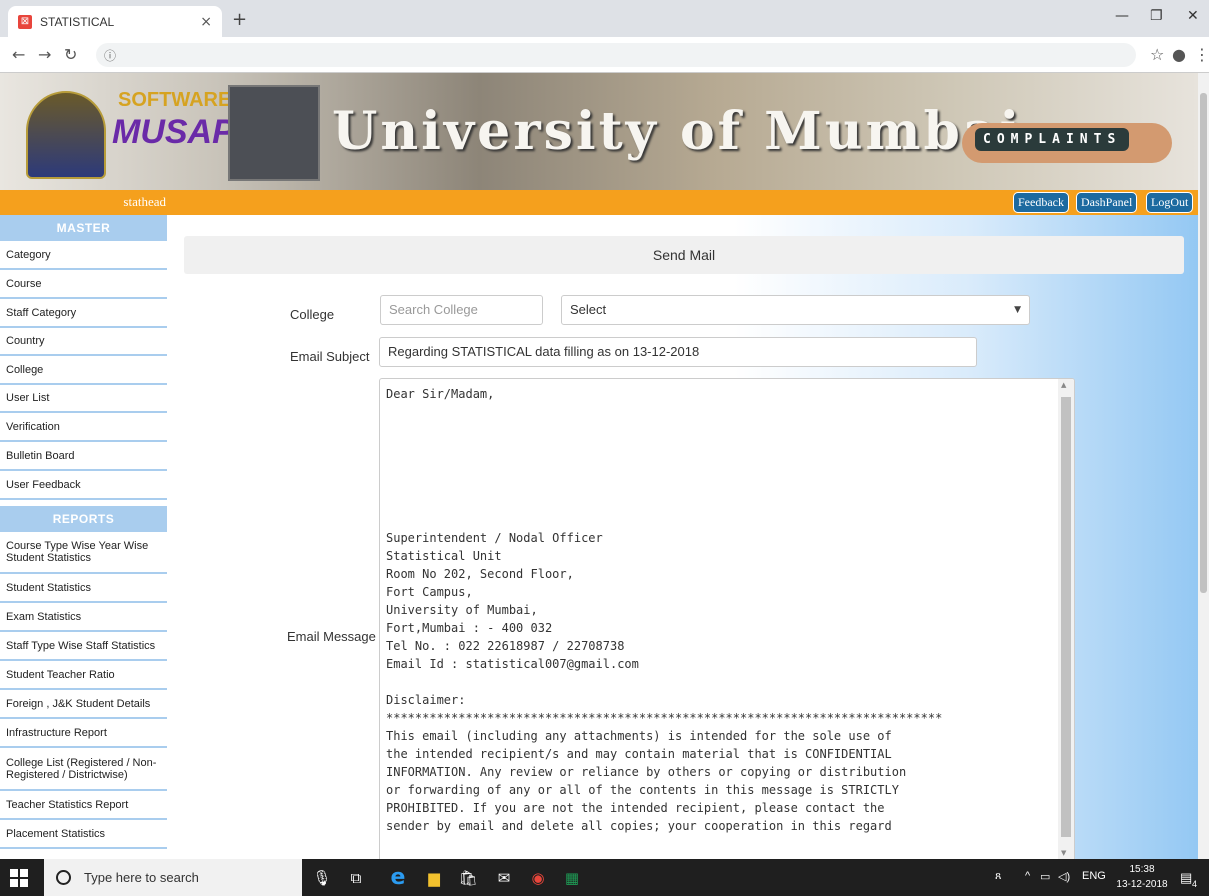 Image resolution: width=1209 pixels, height=896 pixels. I want to click on email-message-label: Email Message, so click(331, 636).